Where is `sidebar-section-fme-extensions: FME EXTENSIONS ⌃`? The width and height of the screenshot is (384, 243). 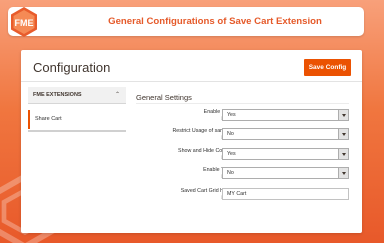 sidebar-section-fme-extensions: FME EXTENSIONS ⌃ is located at coordinates (77, 95).